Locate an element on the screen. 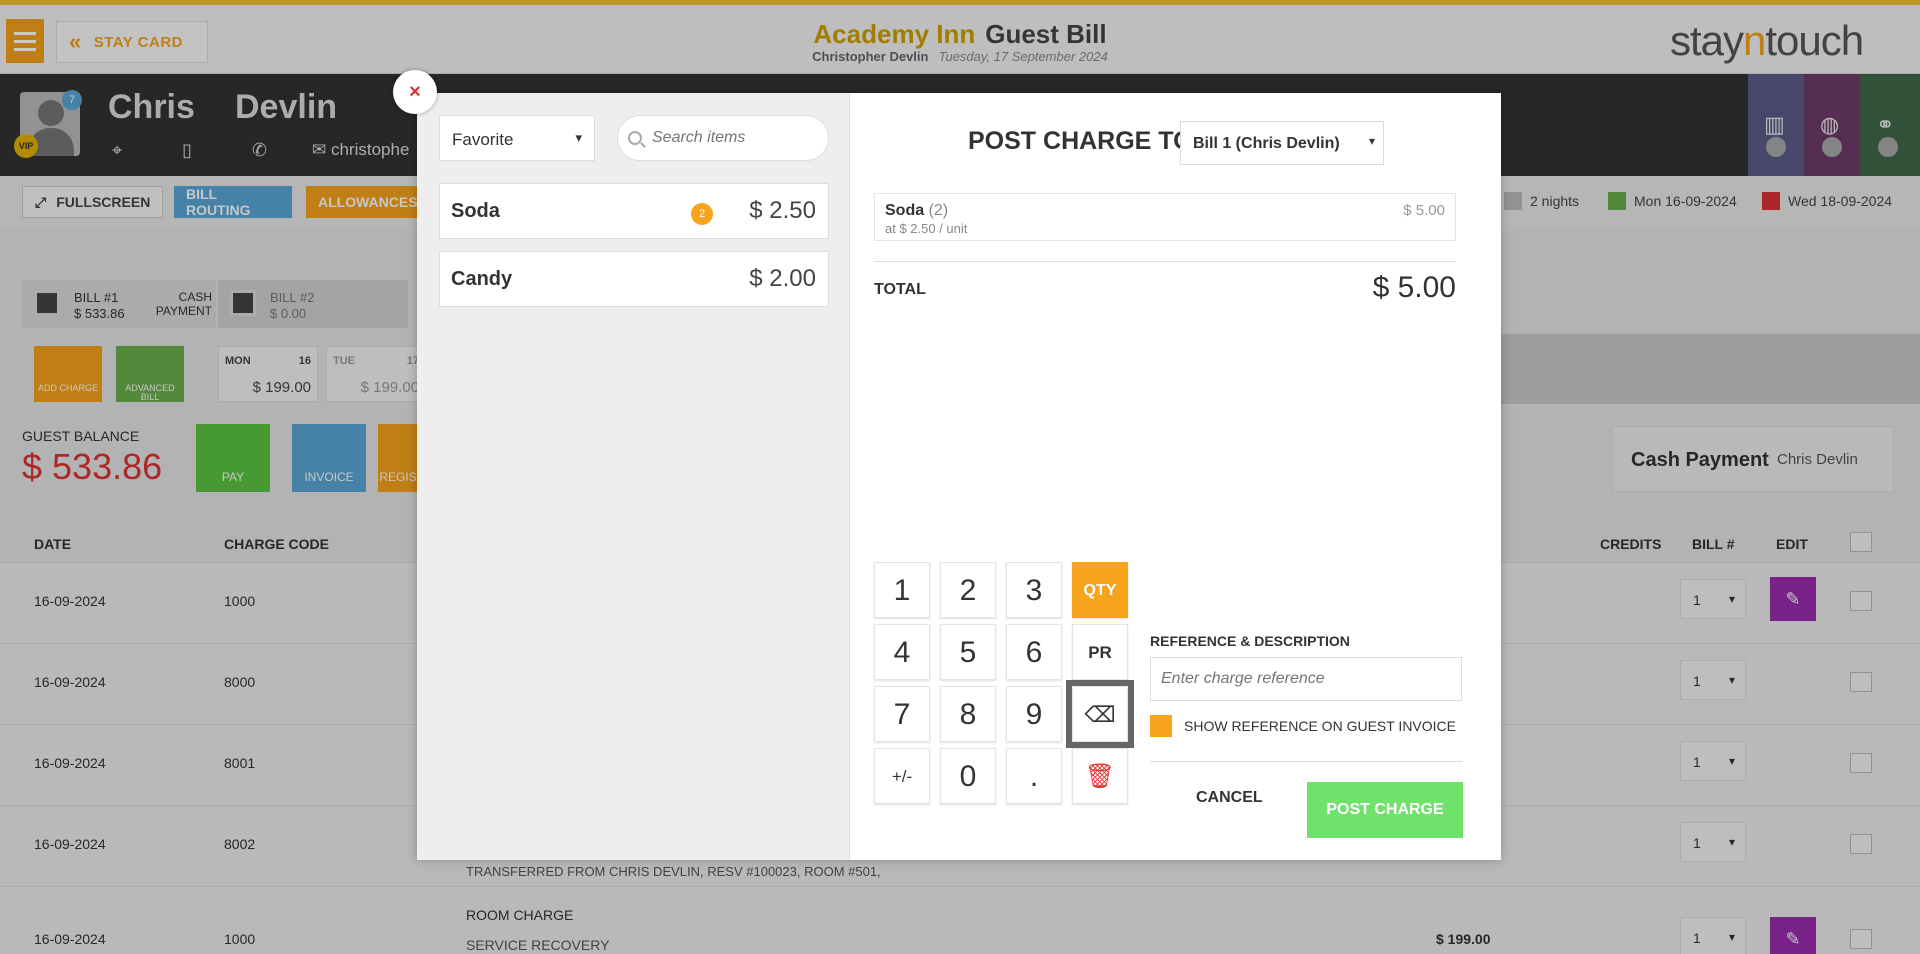 Image resolution: width=1920 pixels, height=954 pixels. price-button: PR is located at coordinates (1100, 652).